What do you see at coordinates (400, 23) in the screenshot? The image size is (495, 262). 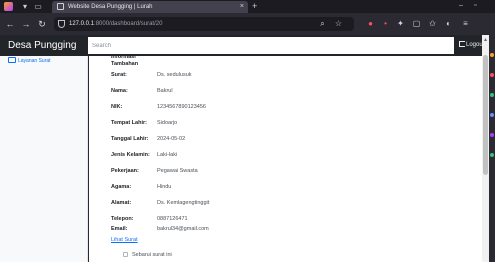 I see `extensions-icon: ✦` at bounding box center [400, 23].